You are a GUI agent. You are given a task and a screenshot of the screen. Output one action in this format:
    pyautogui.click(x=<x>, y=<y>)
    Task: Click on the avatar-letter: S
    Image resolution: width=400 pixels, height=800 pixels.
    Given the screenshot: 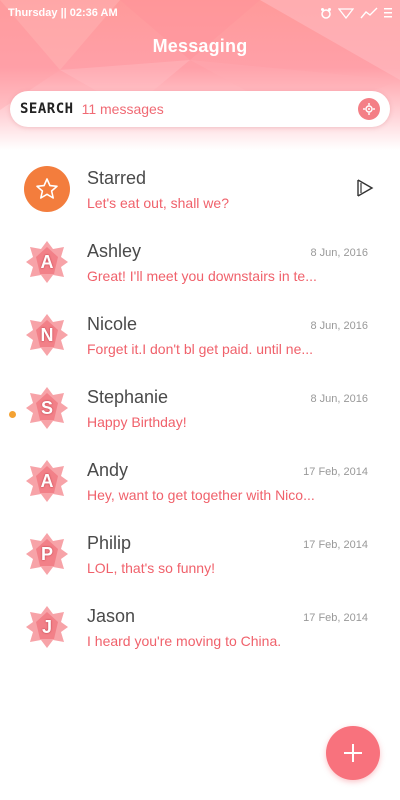 What is the action you would take?
    pyautogui.click(x=46, y=407)
    